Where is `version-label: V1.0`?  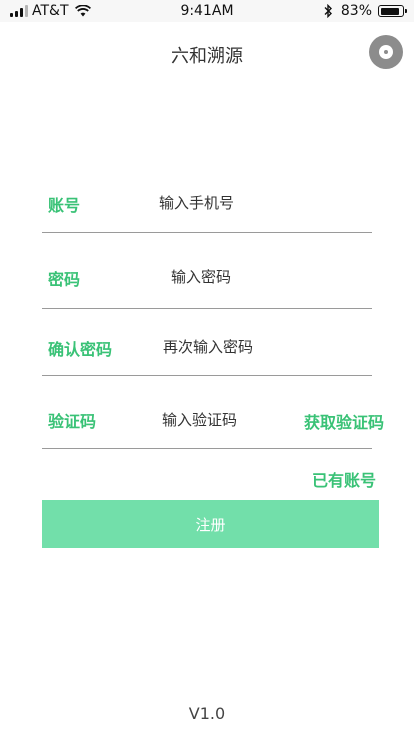
version-label: V1.0 is located at coordinates (207, 713).